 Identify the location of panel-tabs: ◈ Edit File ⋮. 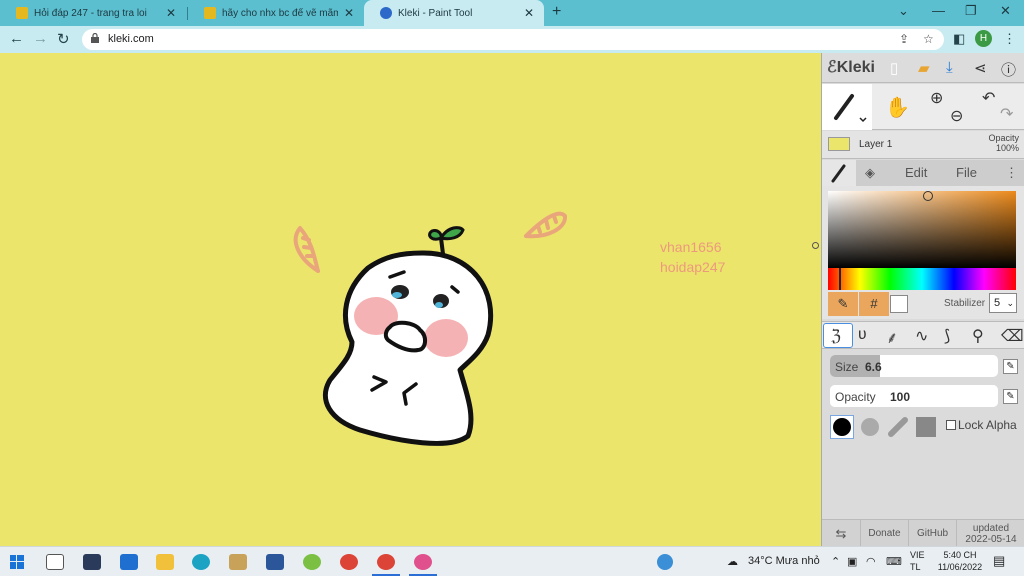
(923, 173).